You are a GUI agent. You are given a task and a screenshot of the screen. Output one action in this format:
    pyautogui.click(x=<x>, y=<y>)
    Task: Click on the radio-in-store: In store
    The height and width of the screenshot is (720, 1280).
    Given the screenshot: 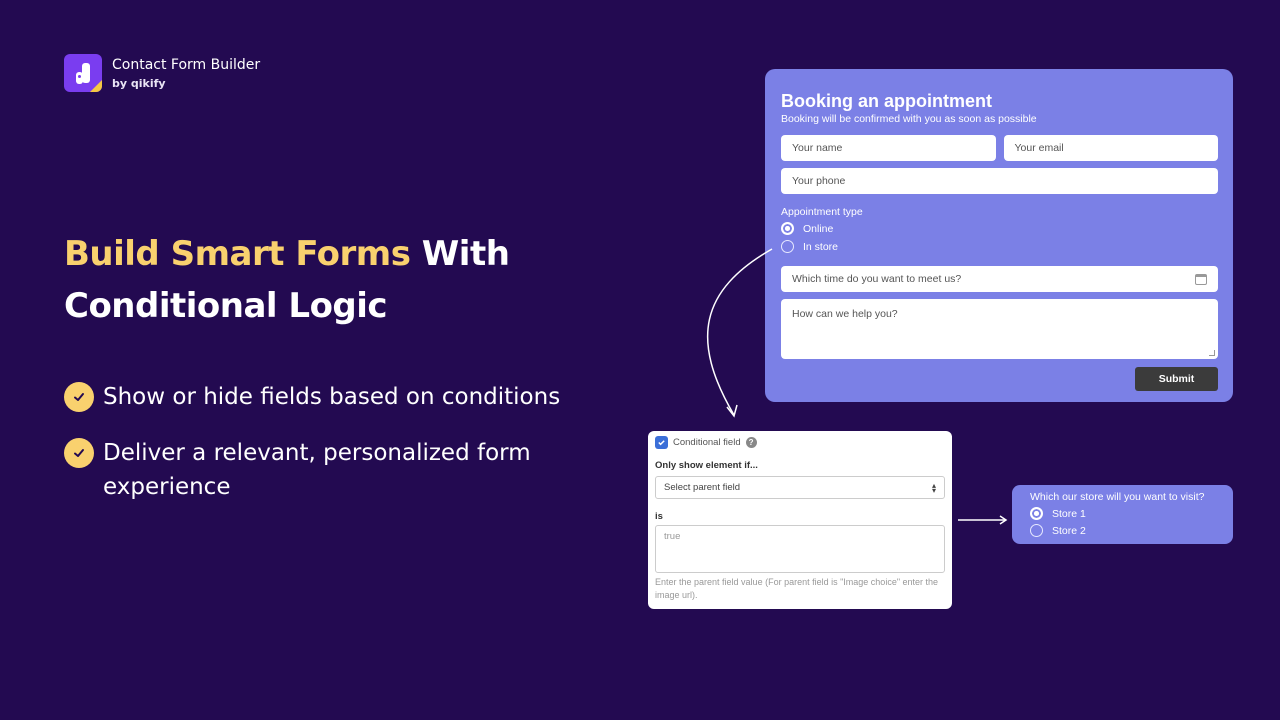 What is the action you would take?
    pyautogui.click(x=999, y=246)
    